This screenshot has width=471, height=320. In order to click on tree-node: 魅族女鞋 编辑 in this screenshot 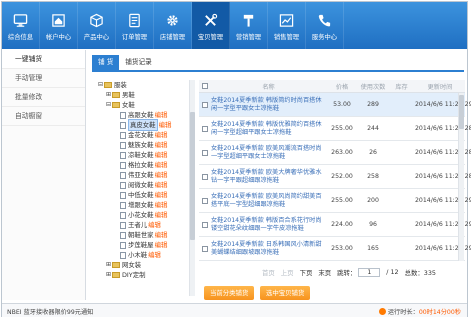, I will do `click(143, 145)`.